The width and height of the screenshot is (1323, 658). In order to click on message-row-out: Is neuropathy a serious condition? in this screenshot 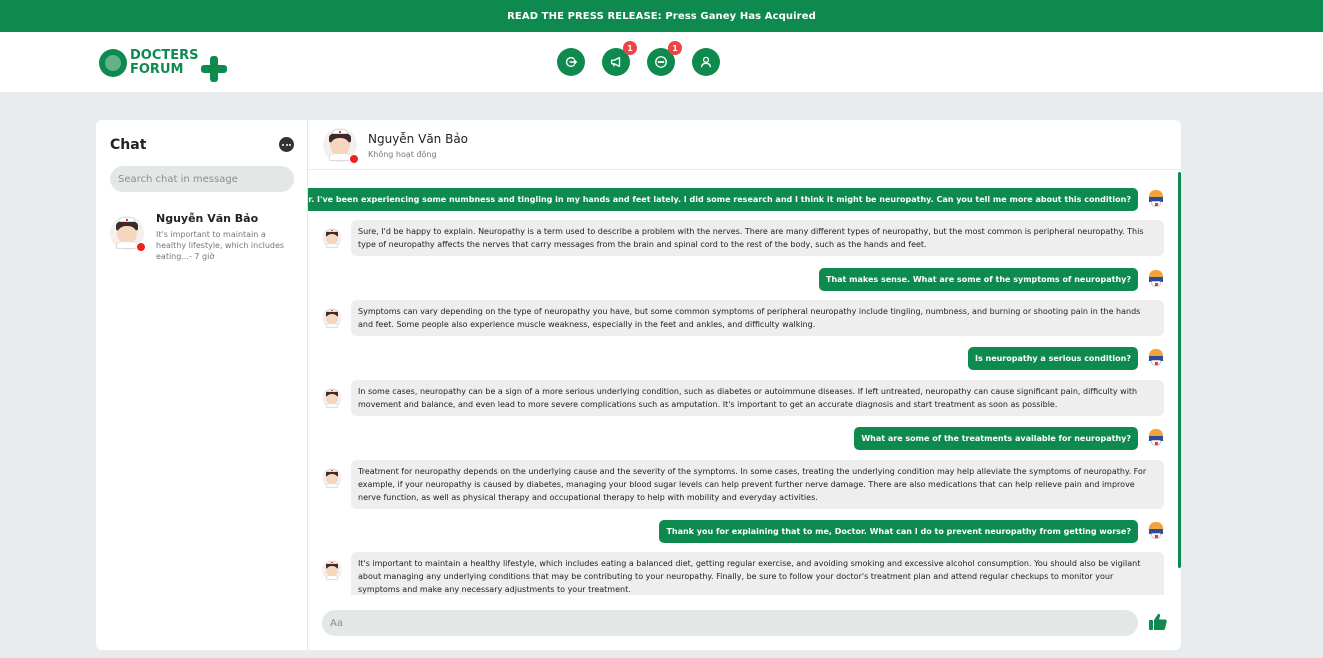, I will do `click(1066, 358)`.